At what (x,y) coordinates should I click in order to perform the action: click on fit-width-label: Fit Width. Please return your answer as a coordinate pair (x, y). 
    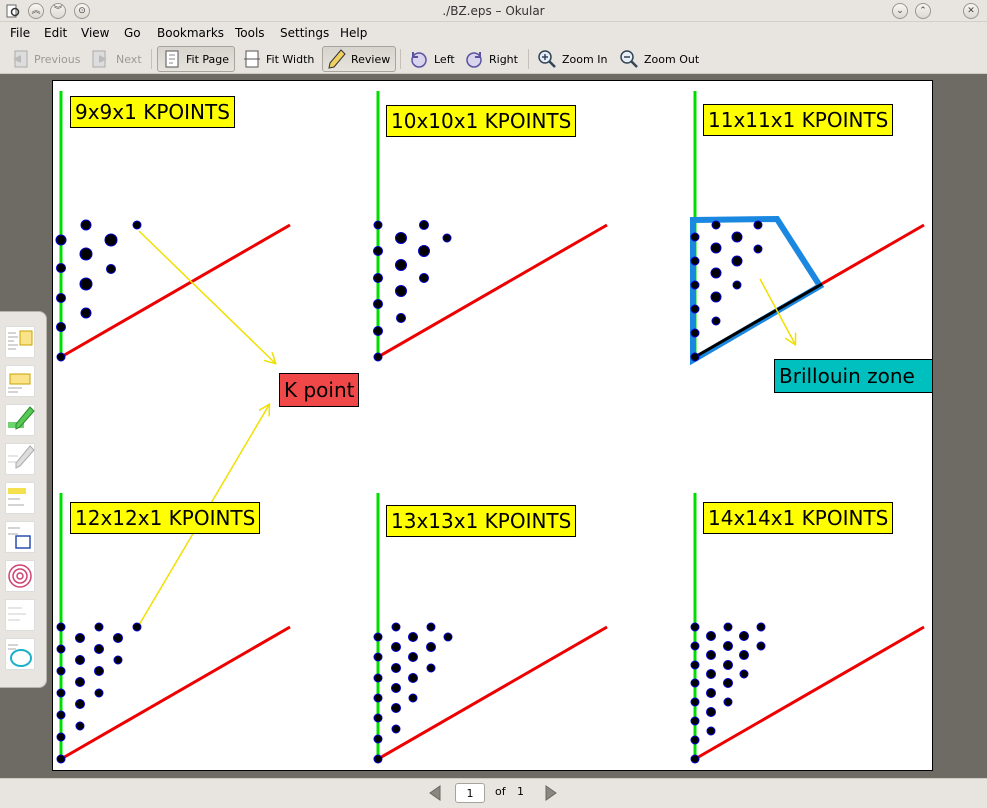
    Looking at the image, I should click on (290, 59).